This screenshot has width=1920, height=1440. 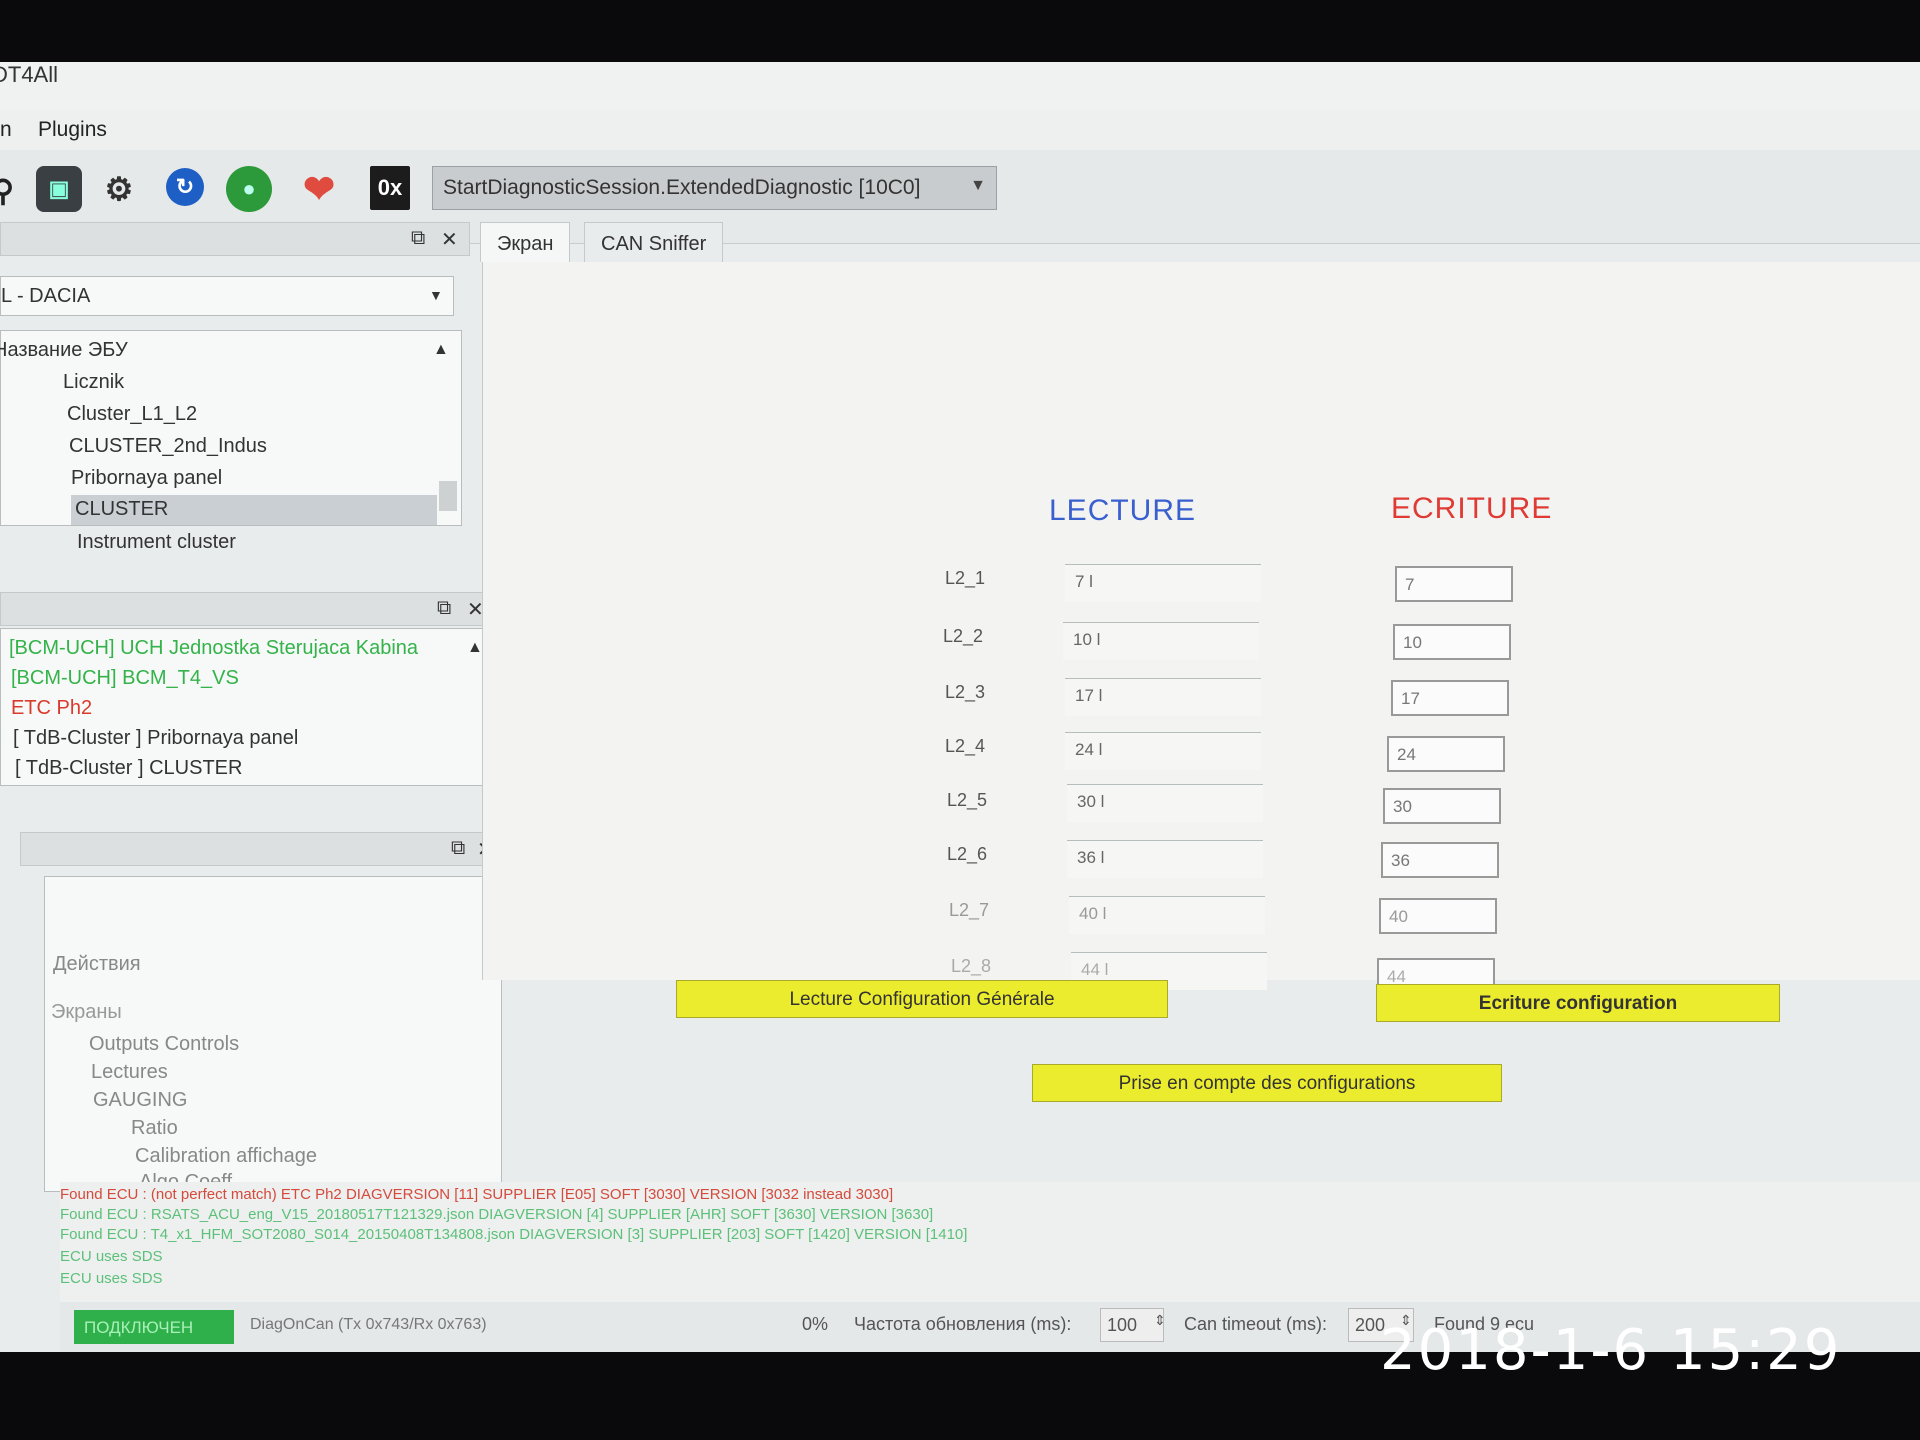 I want to click on found-ecu-item: ETC Ph2, so click(x=51, y=708).